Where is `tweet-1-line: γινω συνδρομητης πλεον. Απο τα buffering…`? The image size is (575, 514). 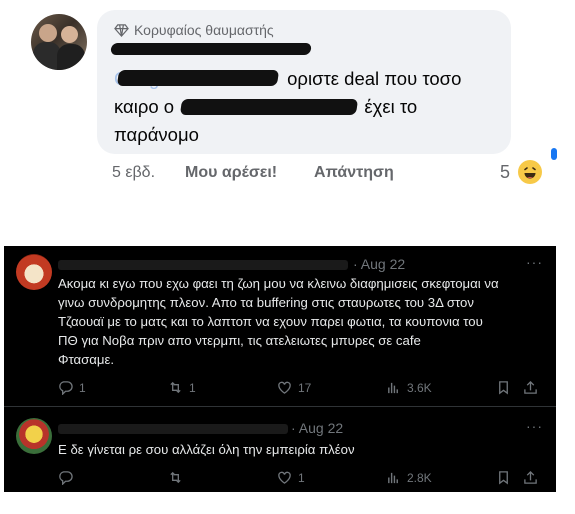
tweet-1-line: γινω συνδρομητης πλεον. Απο τα buffering… is located at coordinates (266, 302).